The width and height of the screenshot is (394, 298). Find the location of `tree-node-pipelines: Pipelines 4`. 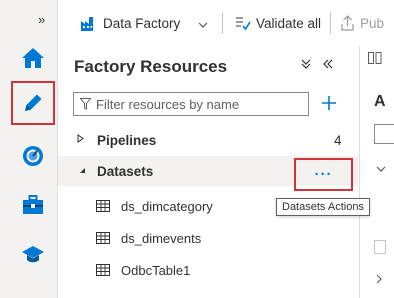

tree-node-pipelines: Pipelines 4 is located at coordinates (208, 140).